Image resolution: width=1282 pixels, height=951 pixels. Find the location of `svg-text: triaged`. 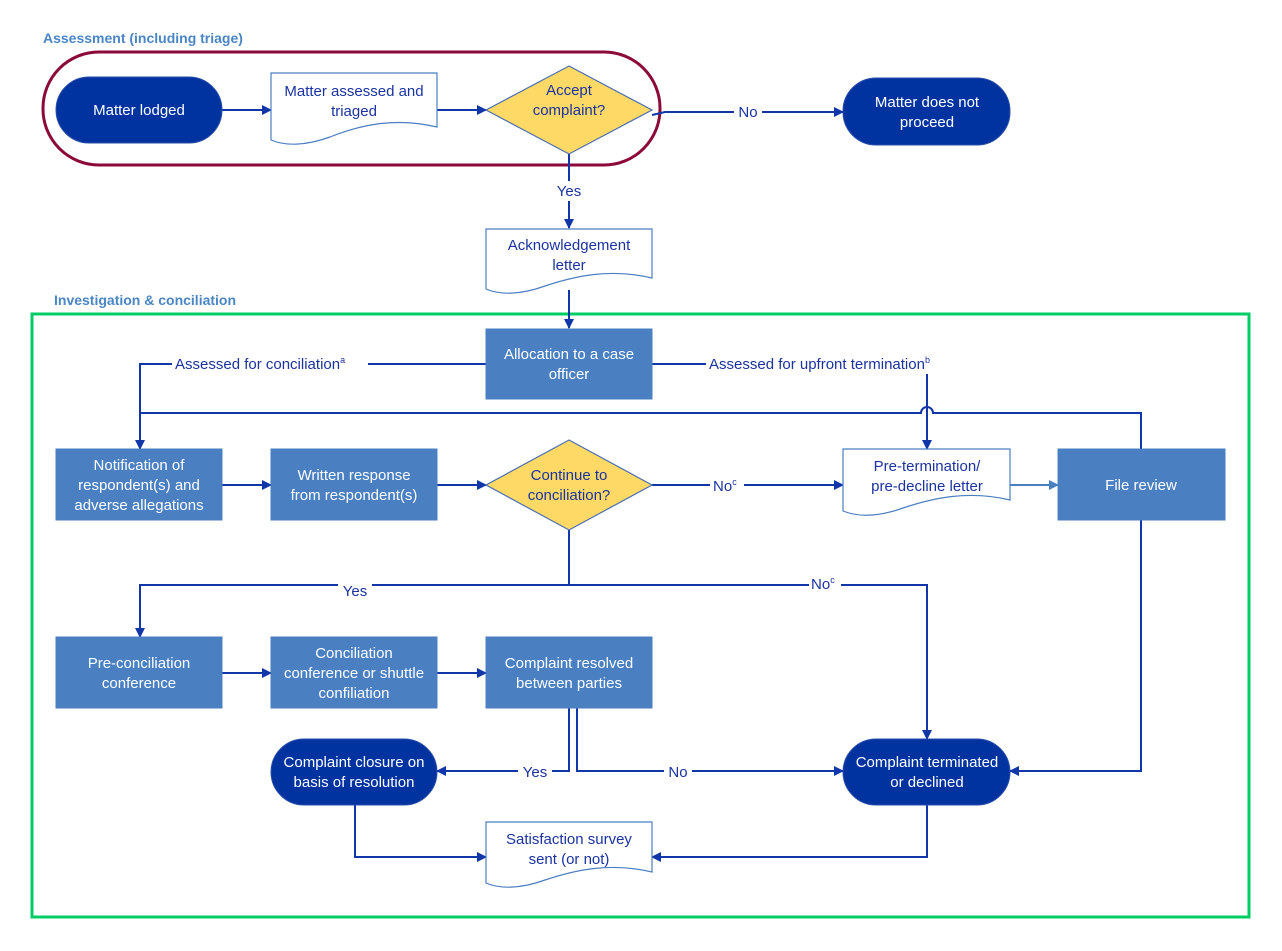

svg-text: triaged is located at coordinates (354, 111).